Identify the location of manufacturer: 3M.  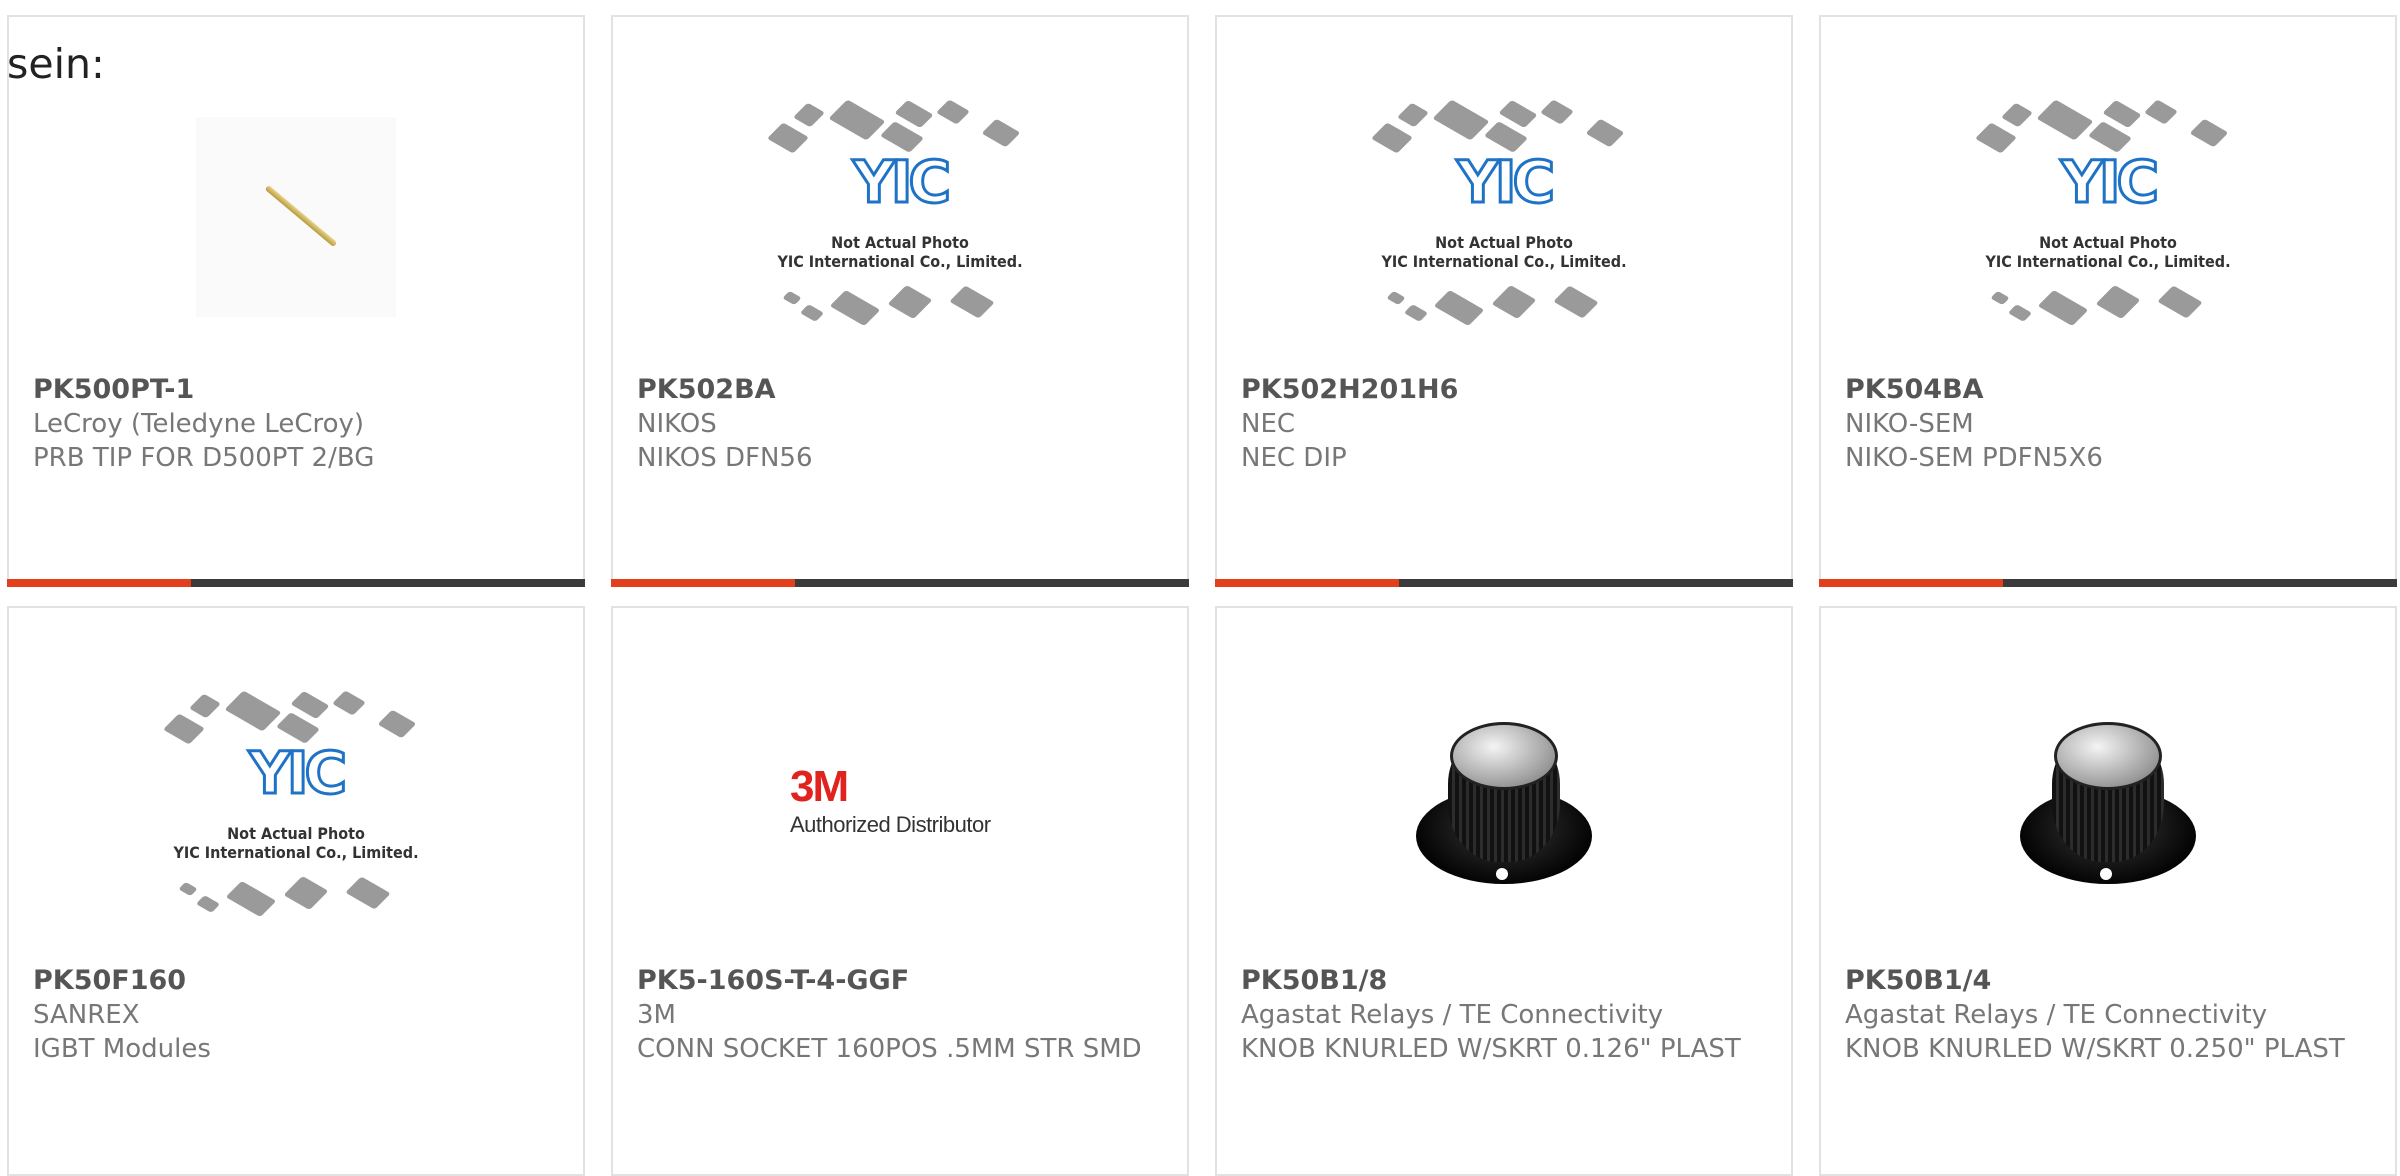
(656, 1015).